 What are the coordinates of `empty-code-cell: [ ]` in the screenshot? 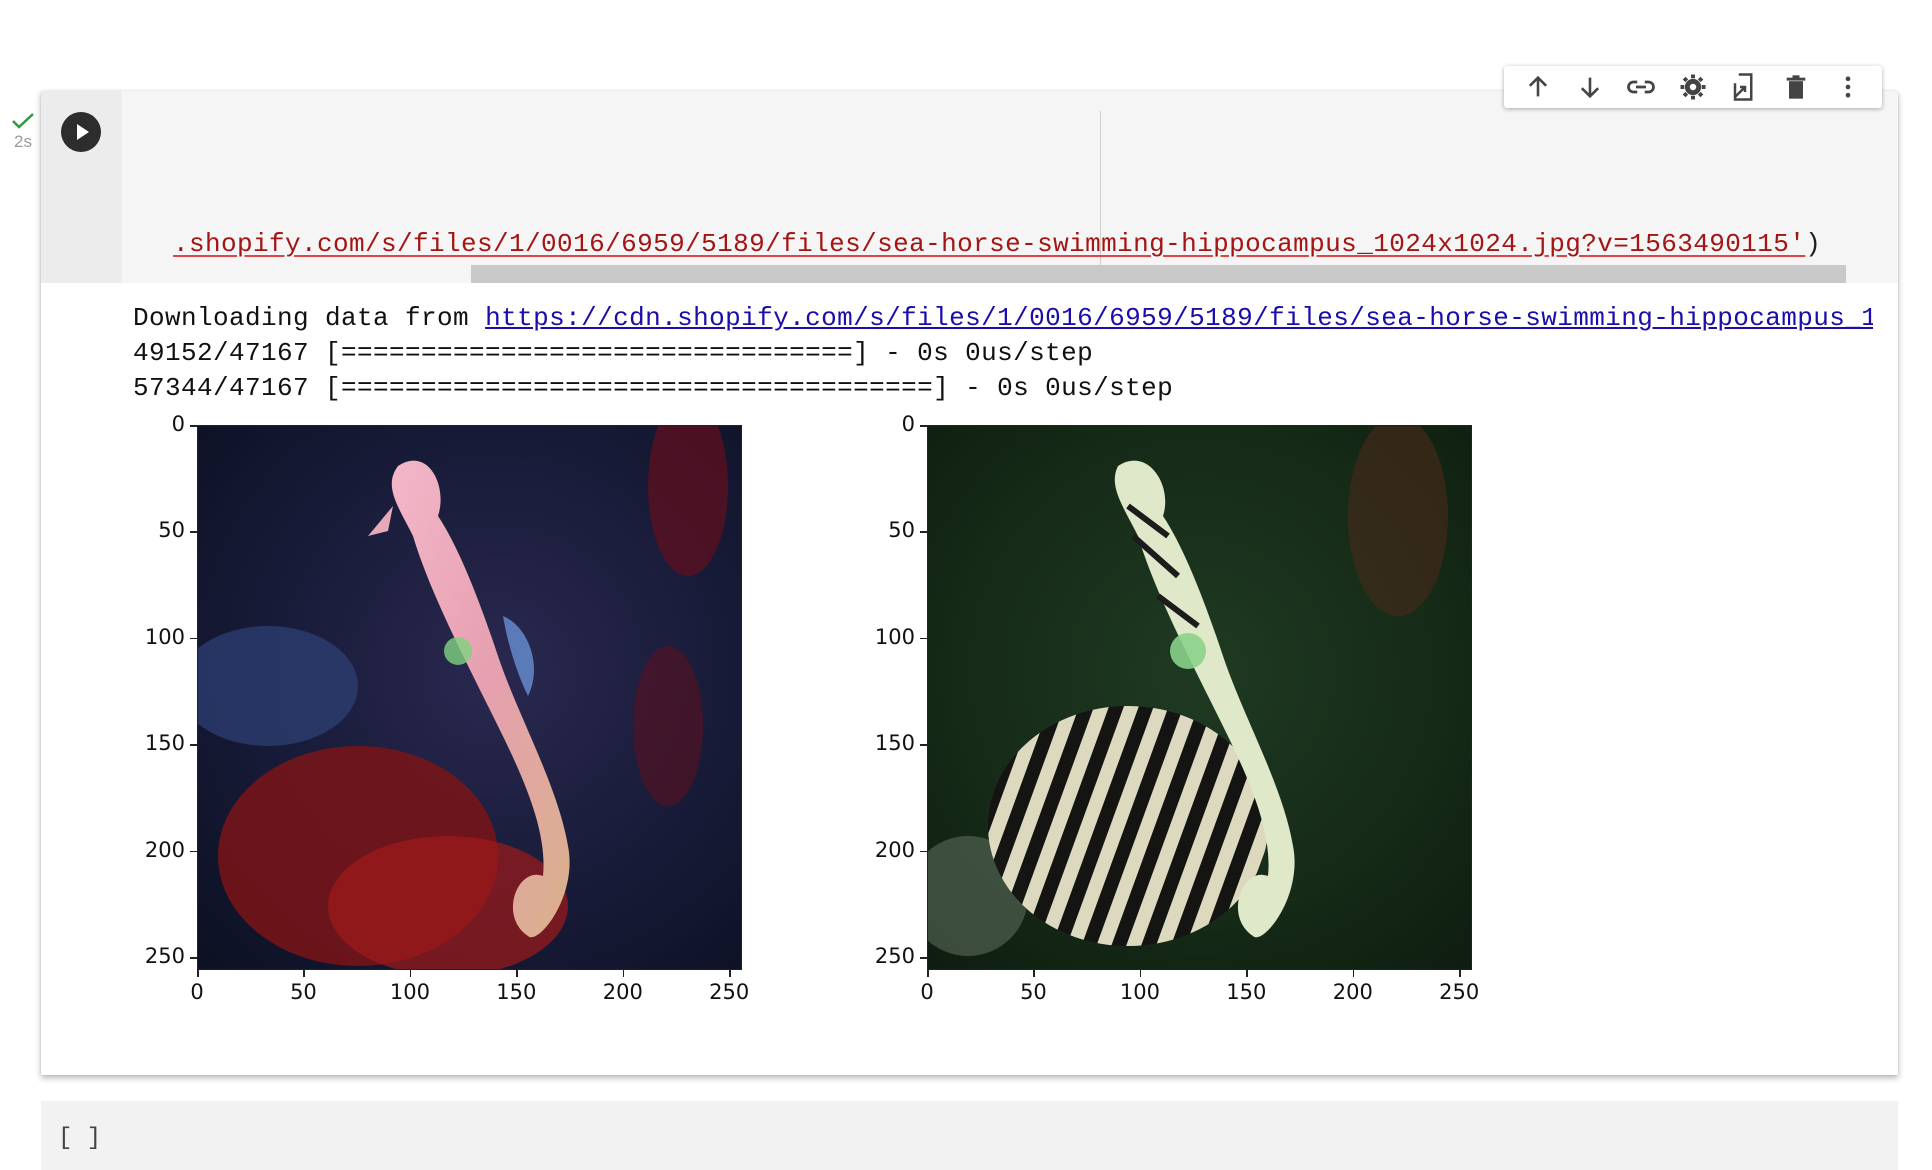 It's located at (969, 1135).